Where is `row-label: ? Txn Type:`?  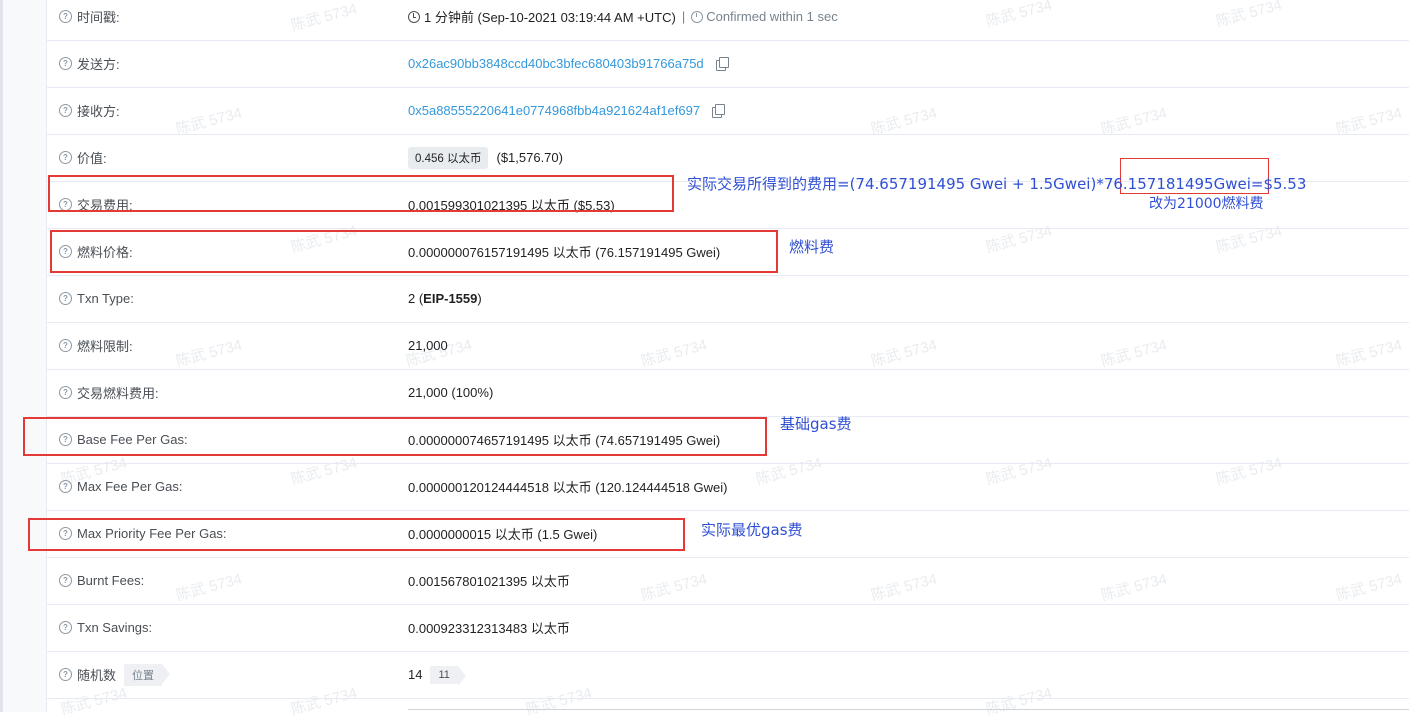
row-label: ? Txn Type: is located at coordinates (96, 298).